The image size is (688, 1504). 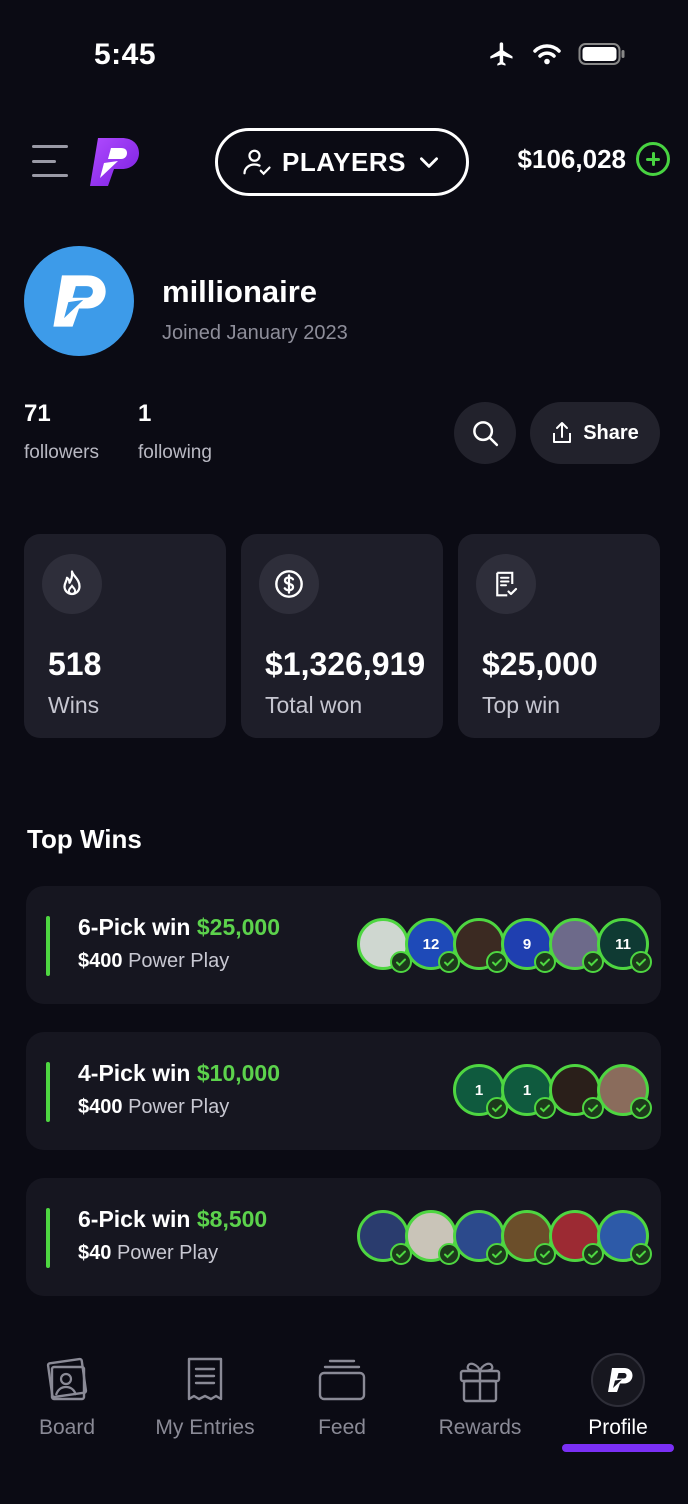 What do you see at coordinates (175, 452) in the screenshot?
I see `following-label: following` at bounding box center [175, 452].